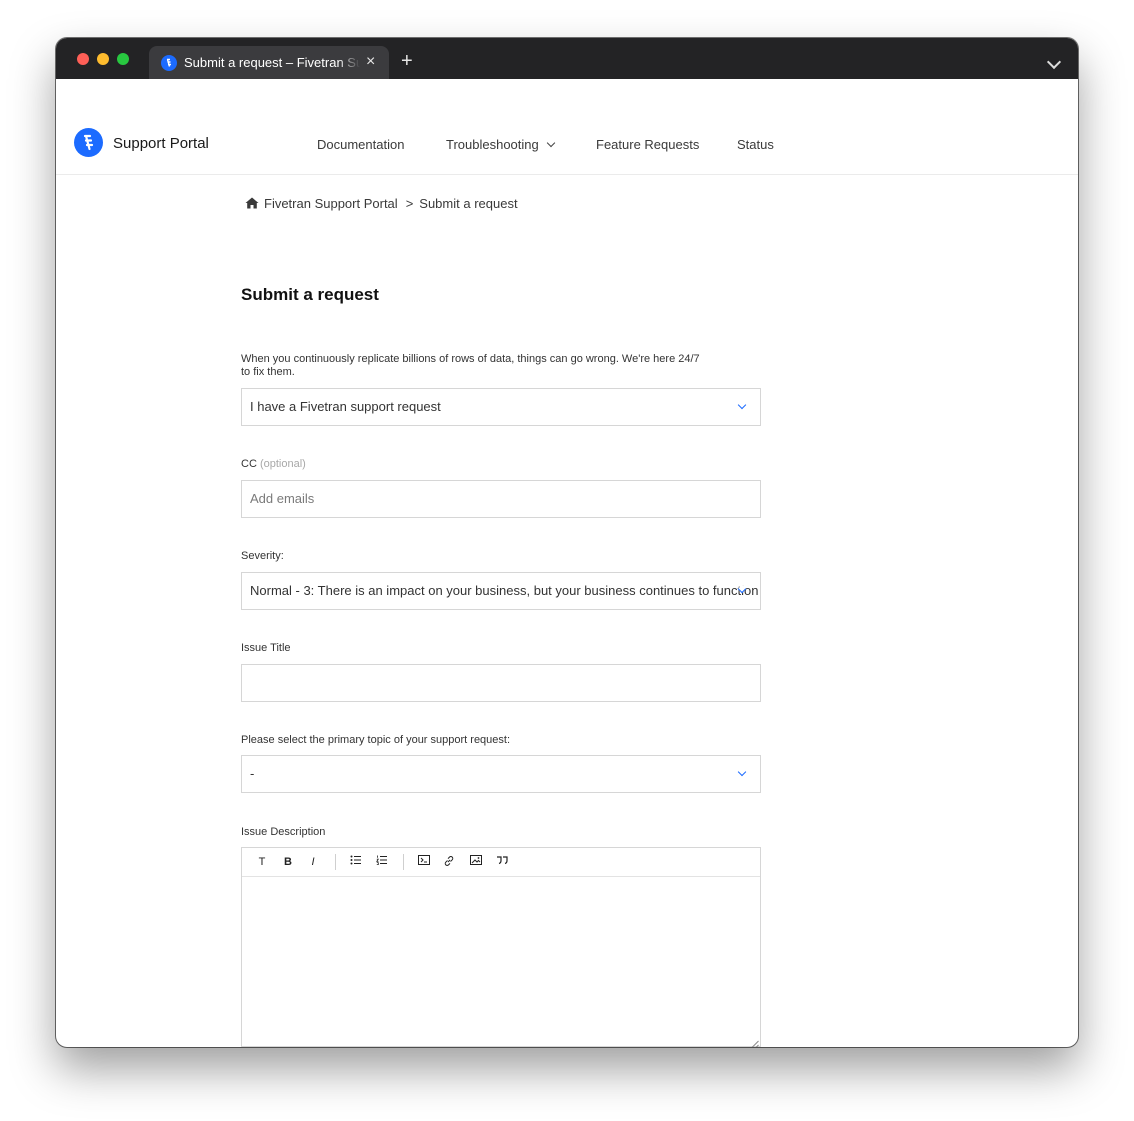 This screenshot has width=1134, height=1121. Describe the element at coordinates (1054, 62) in the screenshot. I see `tab-list-chevron-icon` at that location.